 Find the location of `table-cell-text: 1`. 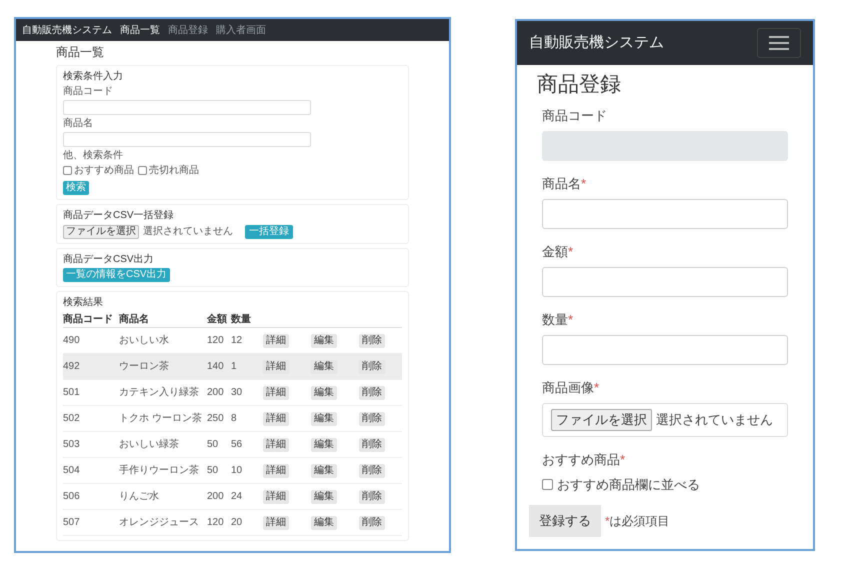

table-cell-text: 1 is located at coordinates (234, 367).